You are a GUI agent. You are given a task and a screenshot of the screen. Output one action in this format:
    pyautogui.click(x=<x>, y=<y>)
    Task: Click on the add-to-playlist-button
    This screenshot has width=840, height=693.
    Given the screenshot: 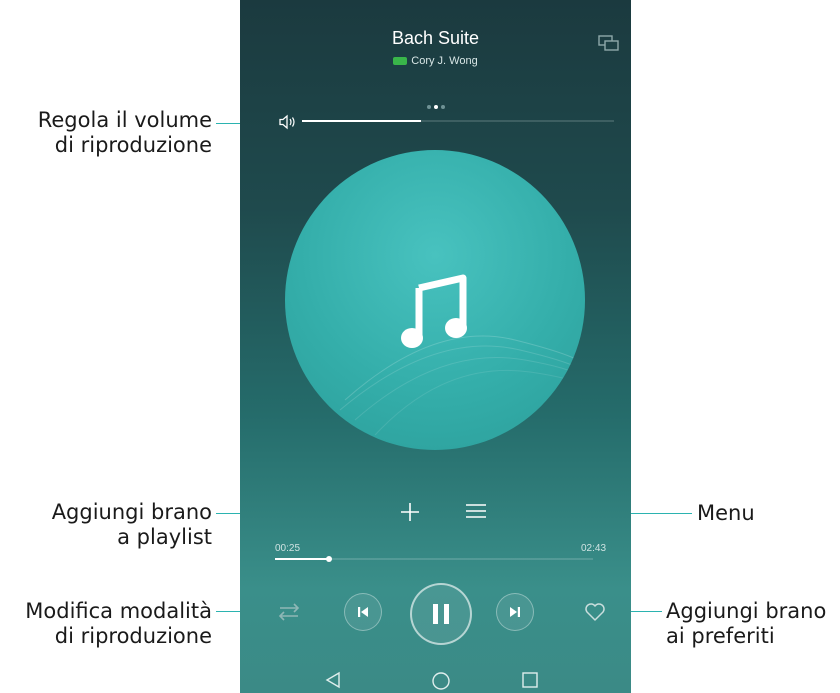 What is the action you would take?
    pyautogui.click(x=410, y=512)
    